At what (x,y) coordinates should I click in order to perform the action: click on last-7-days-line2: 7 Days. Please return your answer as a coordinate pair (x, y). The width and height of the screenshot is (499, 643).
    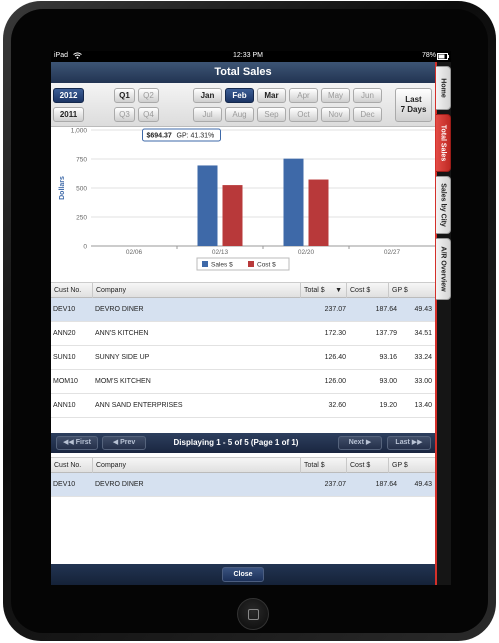
    Looking at the image, I should click on (413, 109).